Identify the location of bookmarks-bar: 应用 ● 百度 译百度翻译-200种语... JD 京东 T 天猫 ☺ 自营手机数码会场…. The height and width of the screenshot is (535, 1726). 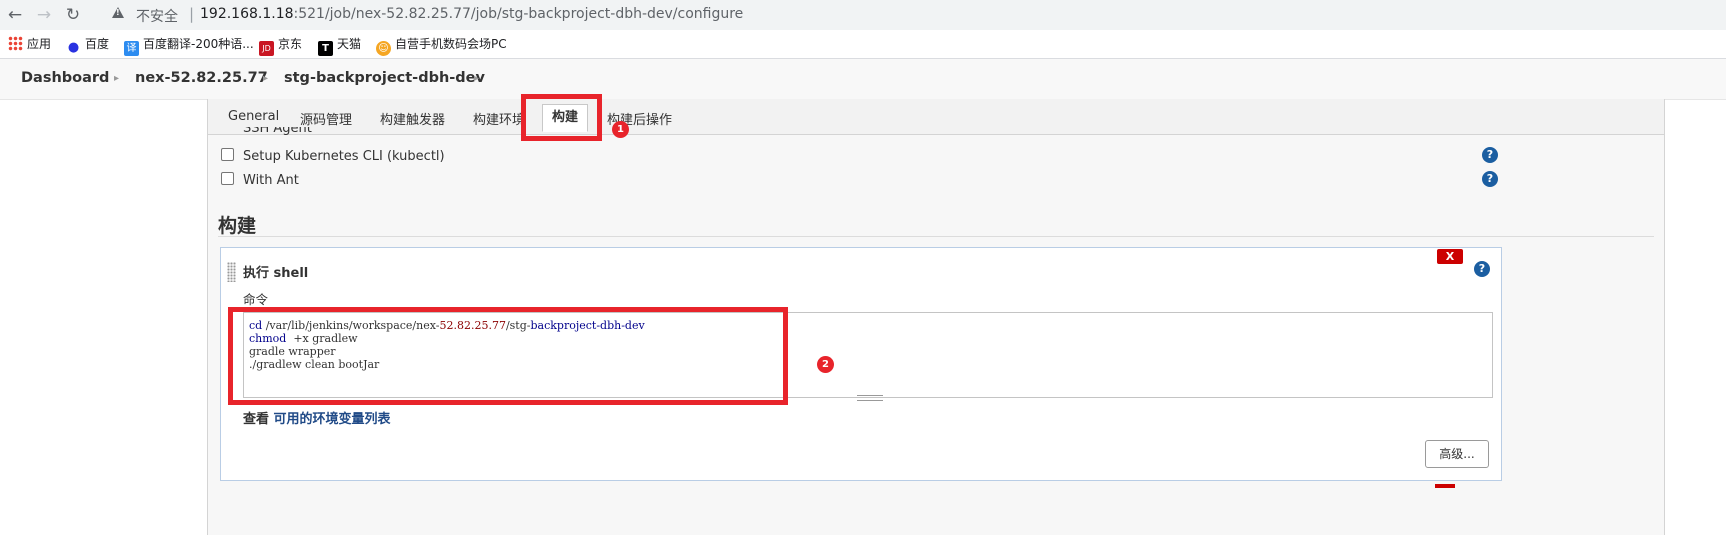
(863, 44).